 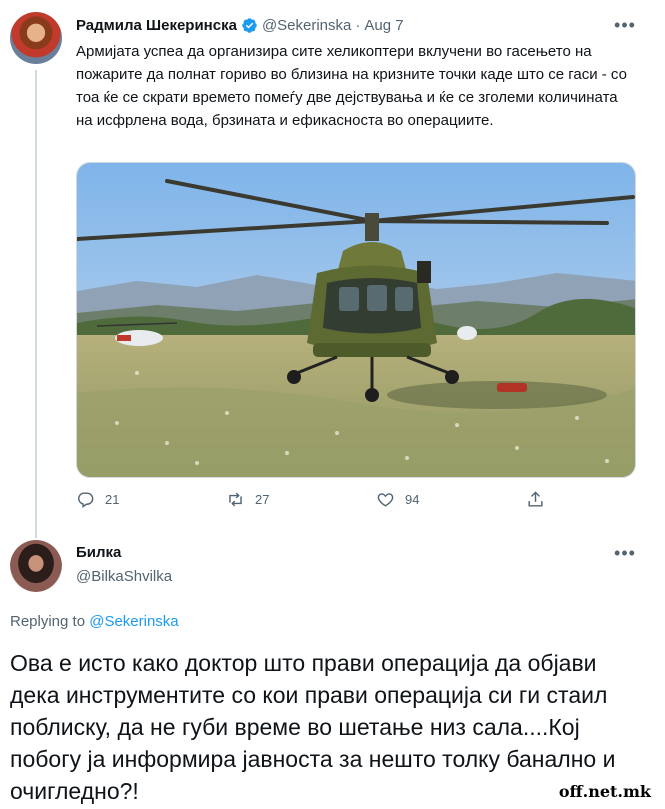 I want to click on retweet-count: 27, so click(x=262, y=499).